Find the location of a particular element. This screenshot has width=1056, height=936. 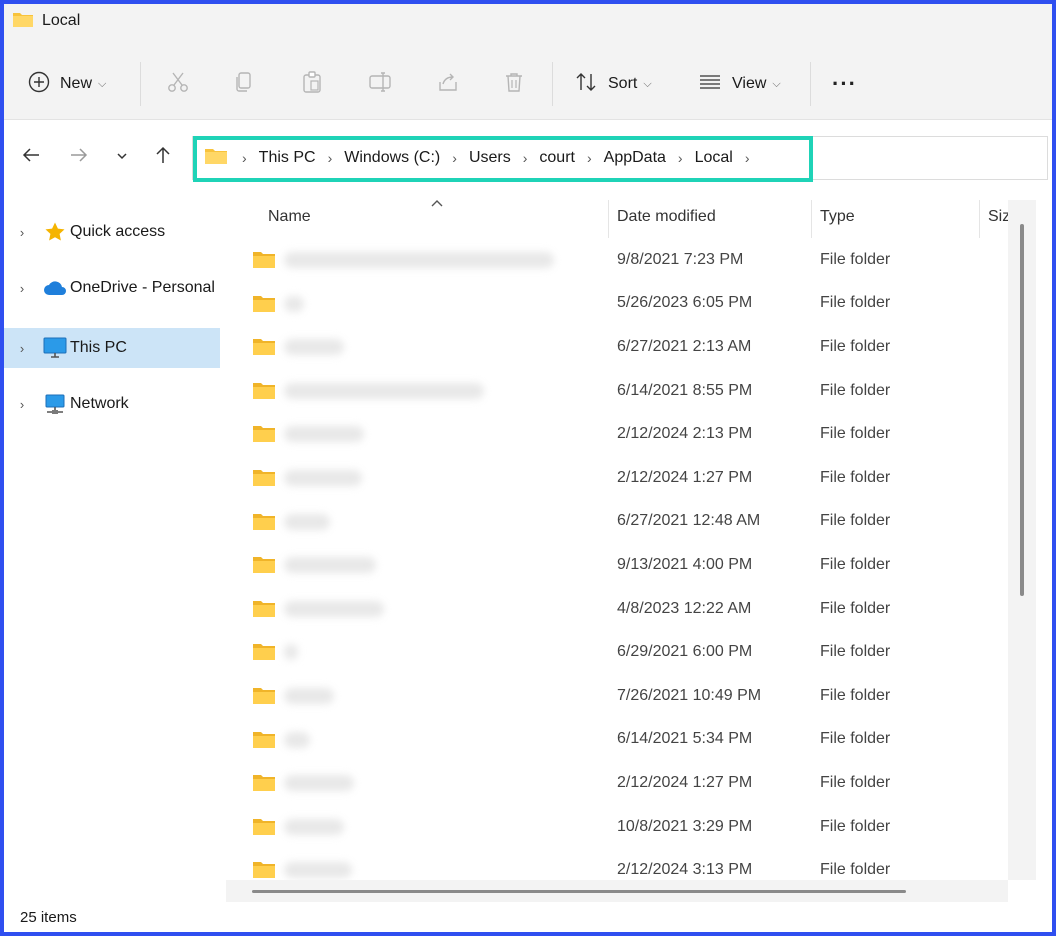

table-row: 6/14/2021 5:34 PM File folder is located at coordinates (617, 740).